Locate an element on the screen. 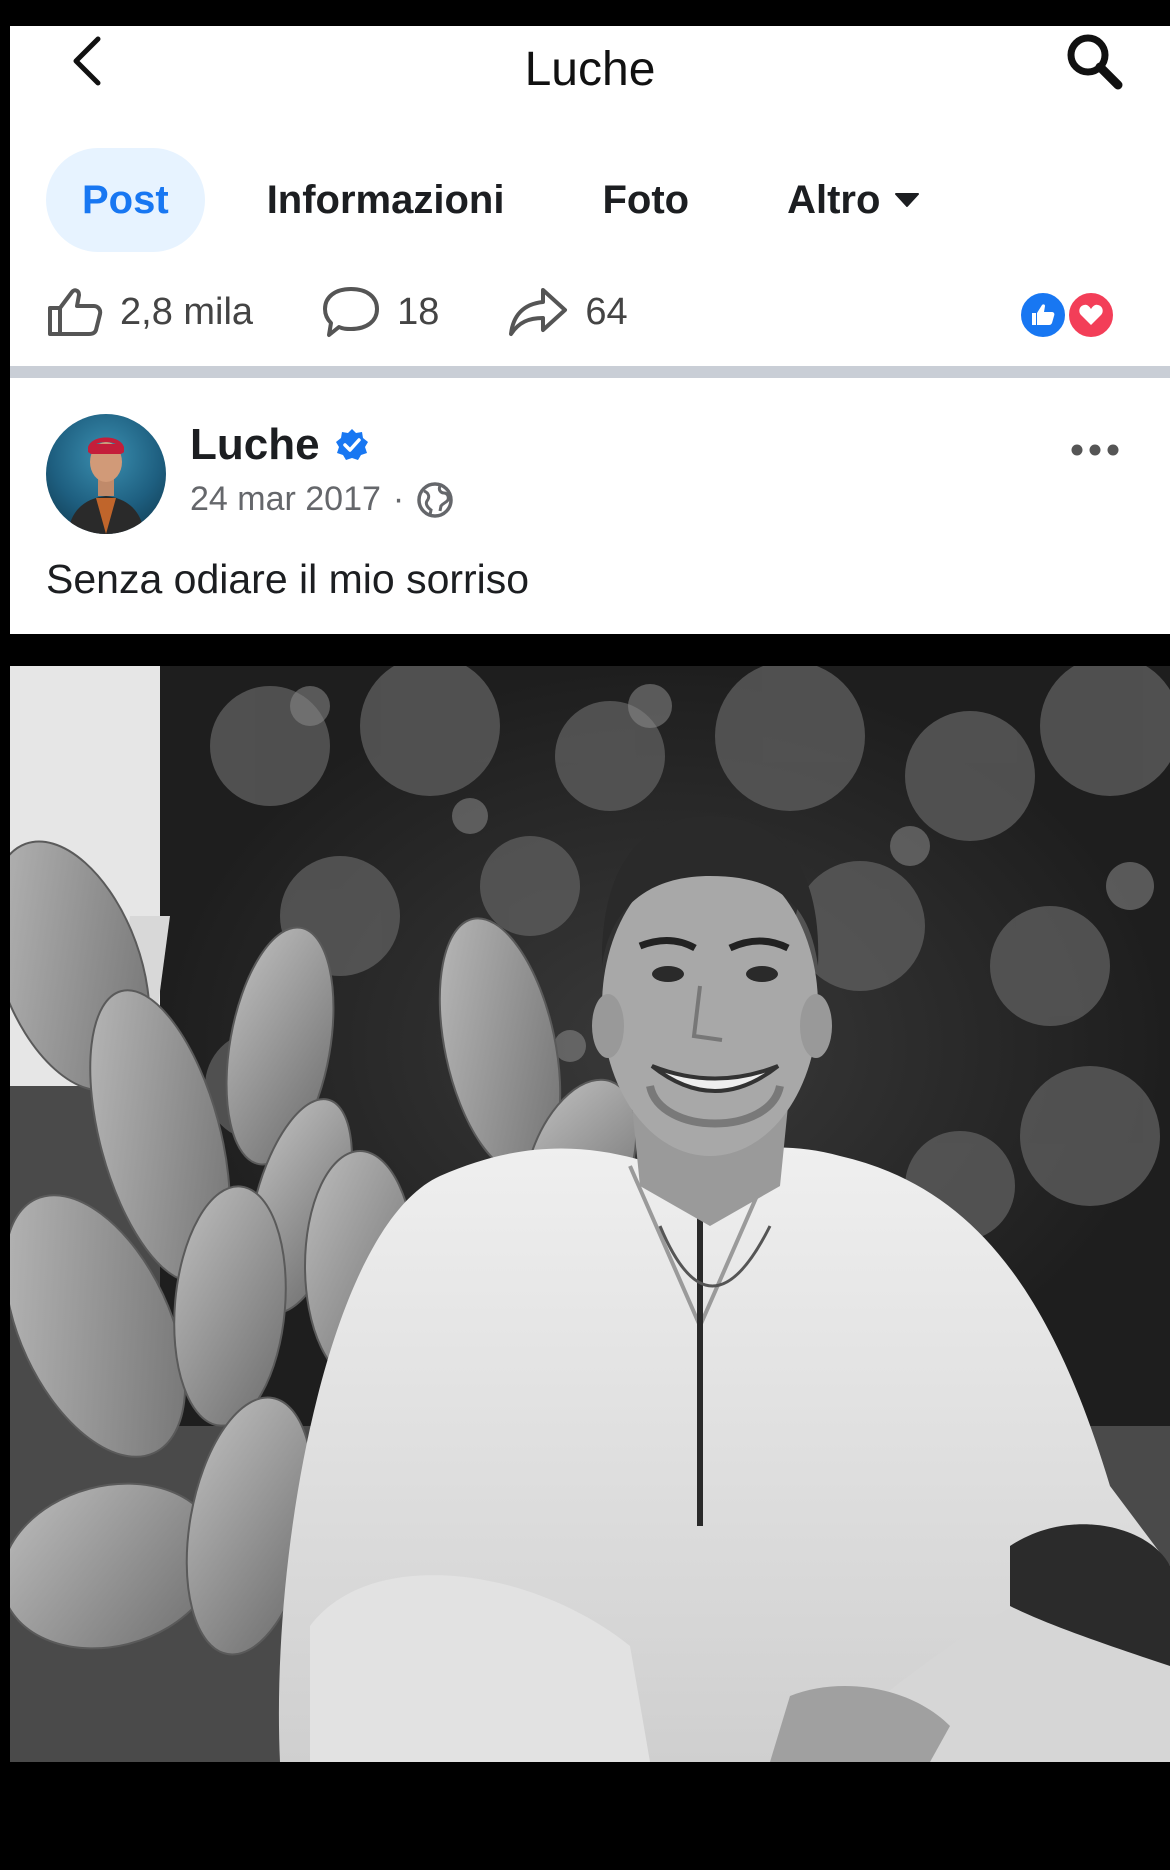  globe-icon is located at coordinates (435, 499).